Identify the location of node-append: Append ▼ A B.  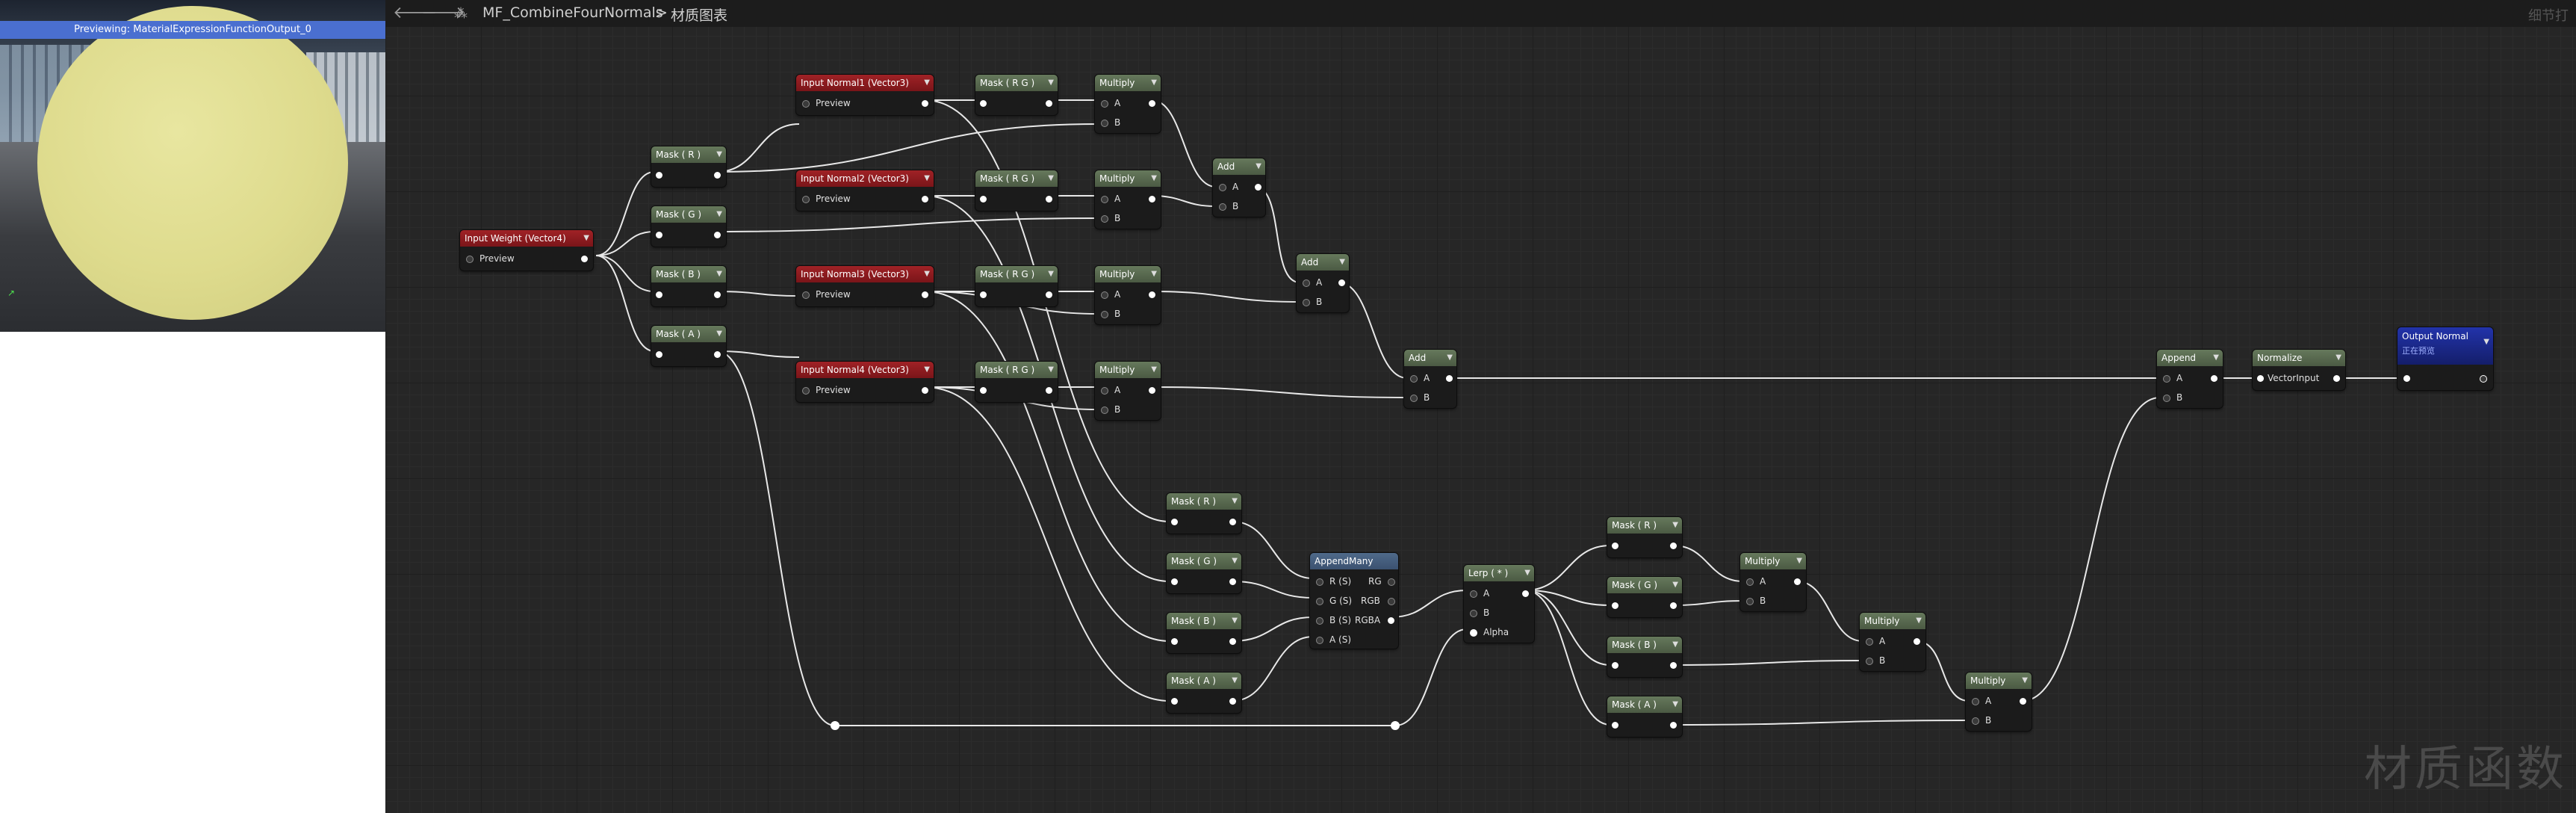
(2190, 379).